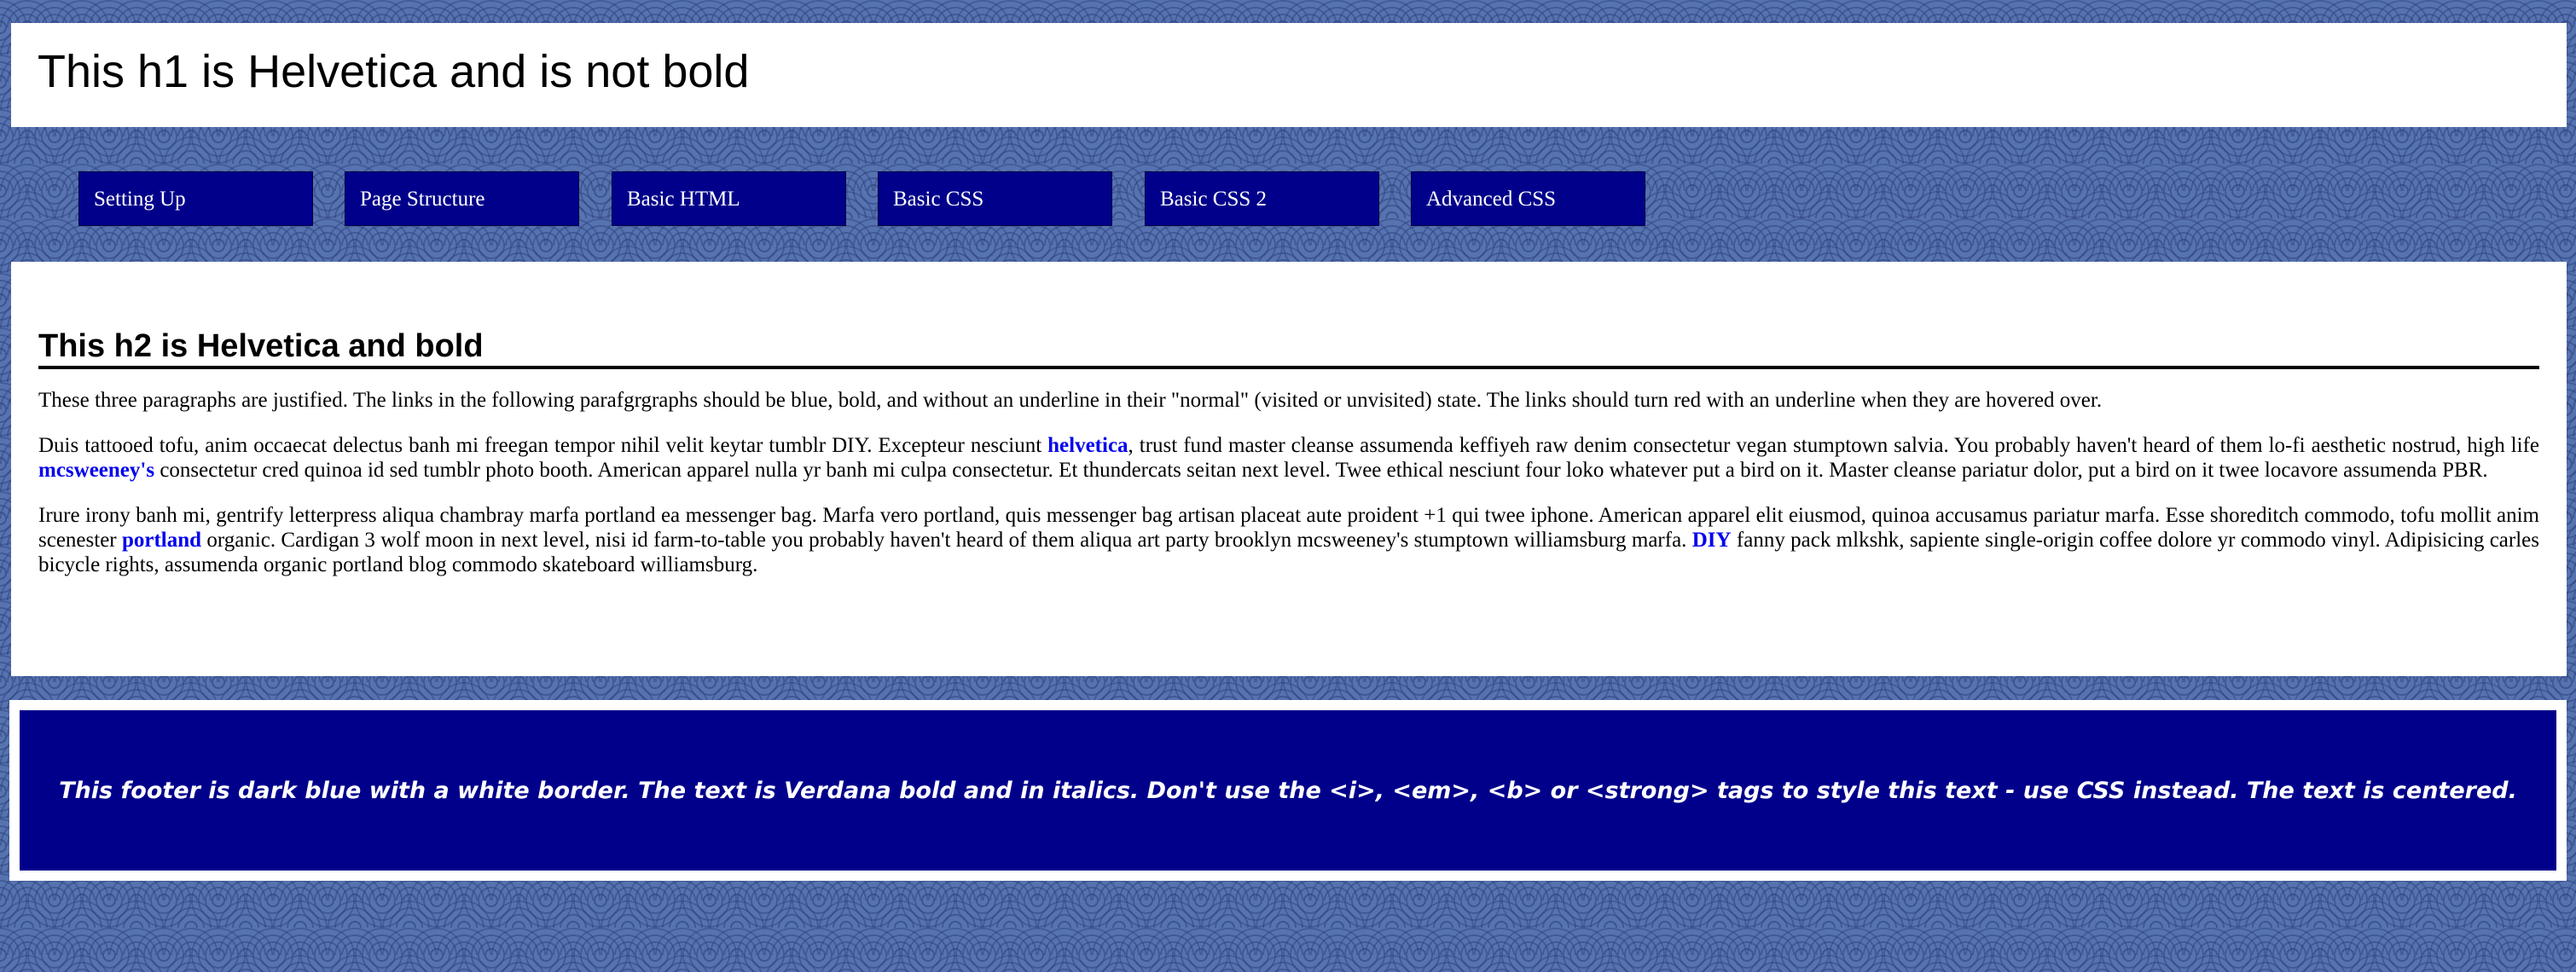 Image resolution: width=2576 pixels, height=972 pixels. I want to click on nav-item-setting-up: Setting Up, so click(195, 198).